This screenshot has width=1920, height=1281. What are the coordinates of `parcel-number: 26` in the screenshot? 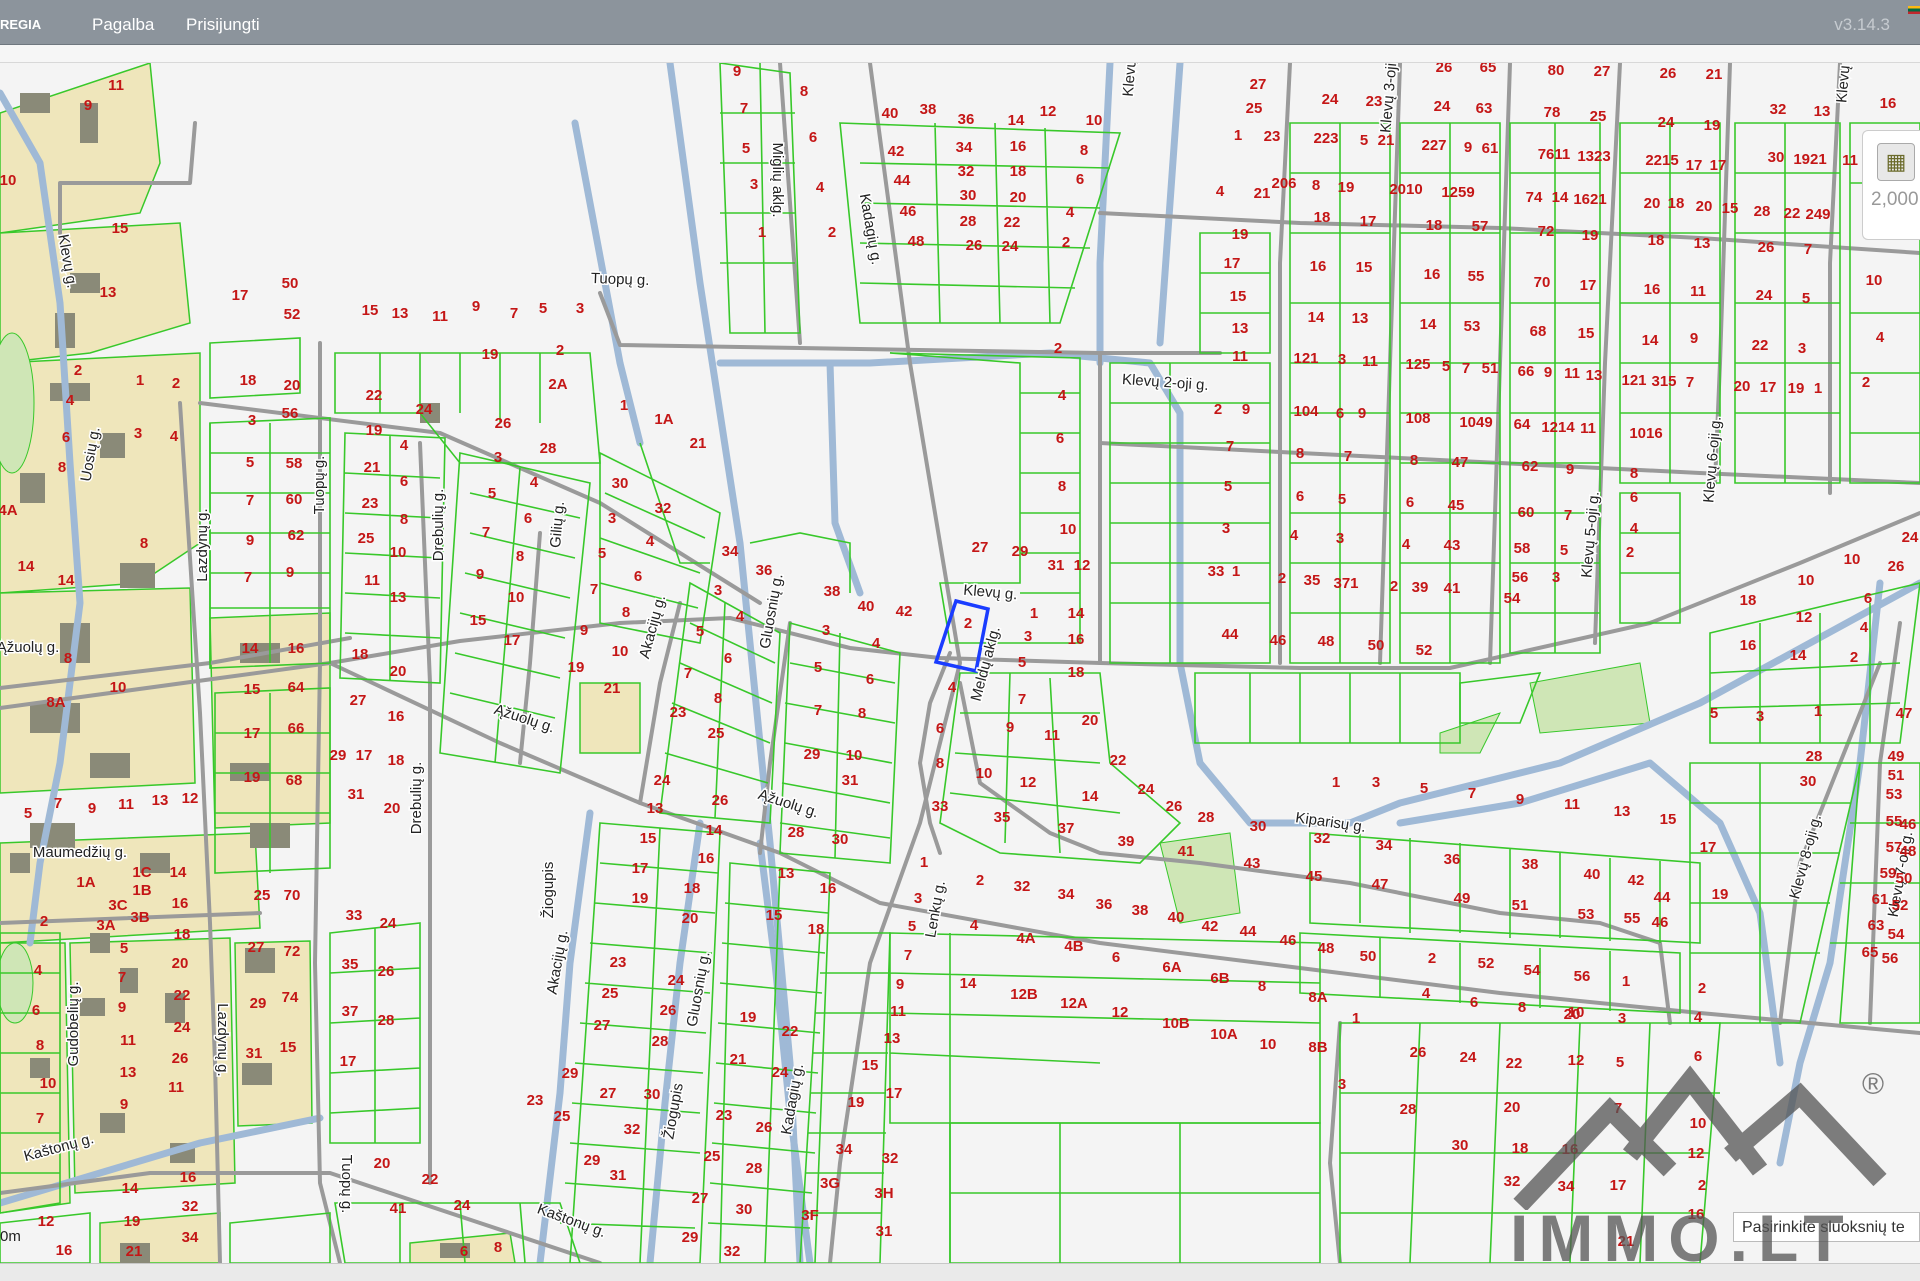 It's located at (1174, 806).